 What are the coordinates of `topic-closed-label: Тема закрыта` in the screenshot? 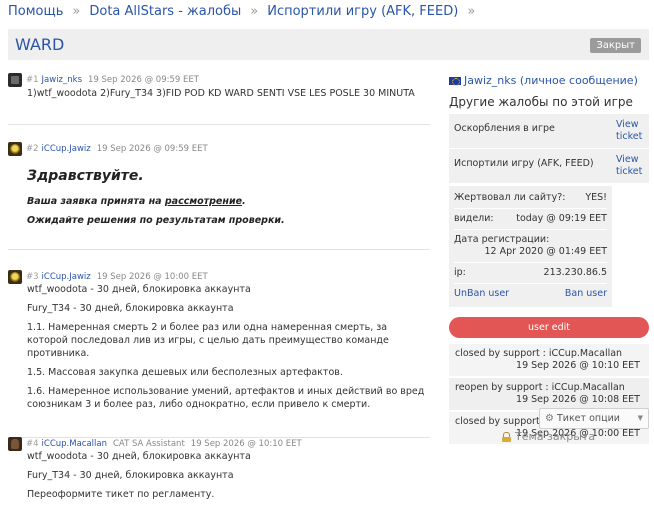 It's located at (555, 436).